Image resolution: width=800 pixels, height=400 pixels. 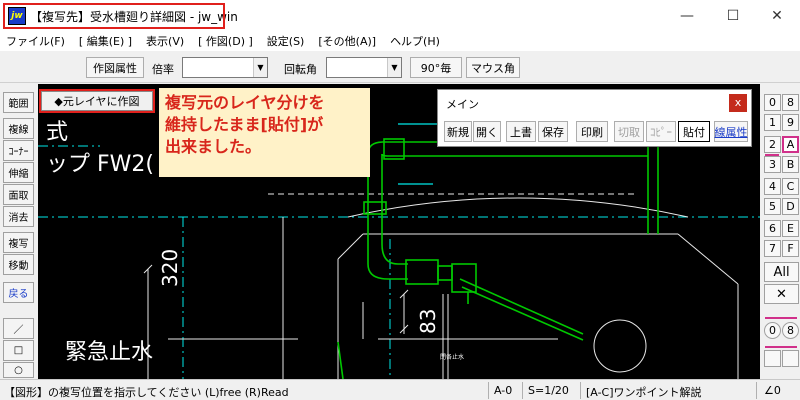 What do you see at coordinates (18, 328) in the screenshot?
I see `tool-line: ／` at bounding box center [18, 328].